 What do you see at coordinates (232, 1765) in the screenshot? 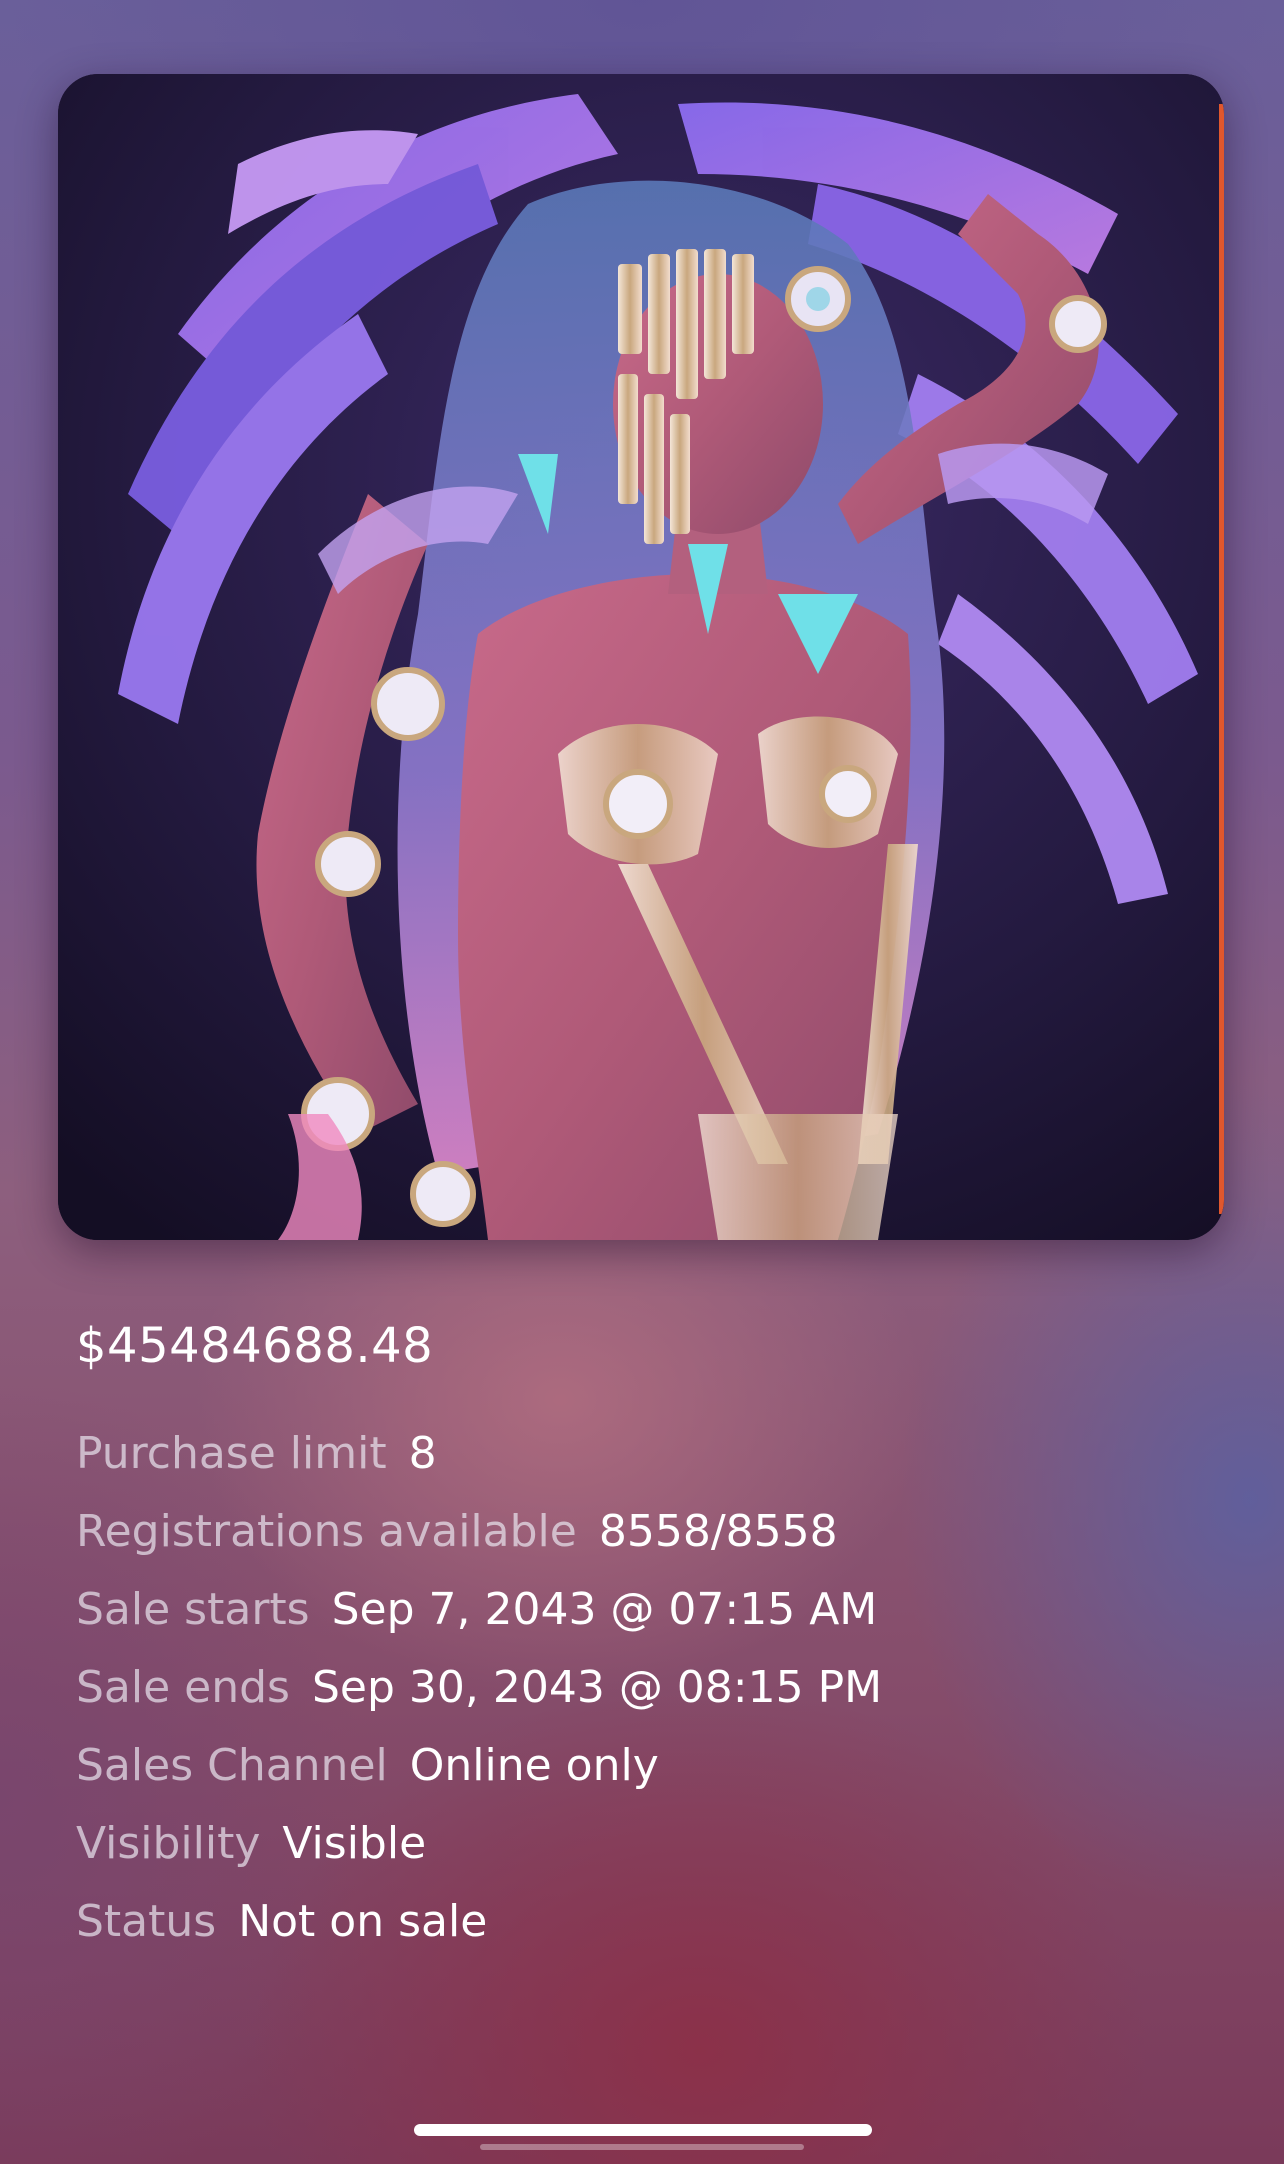
I see `detail-label: Sales Channel` at bounding box center [232, 1765].